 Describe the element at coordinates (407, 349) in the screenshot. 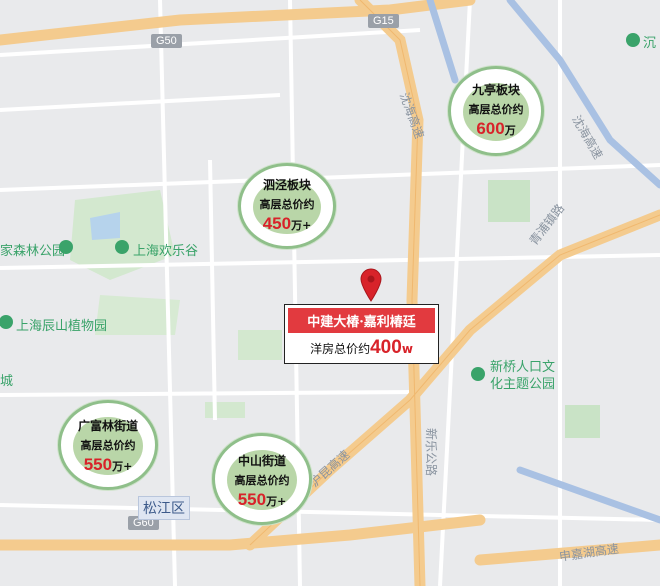

I see `project-price-unit: w` at that location.